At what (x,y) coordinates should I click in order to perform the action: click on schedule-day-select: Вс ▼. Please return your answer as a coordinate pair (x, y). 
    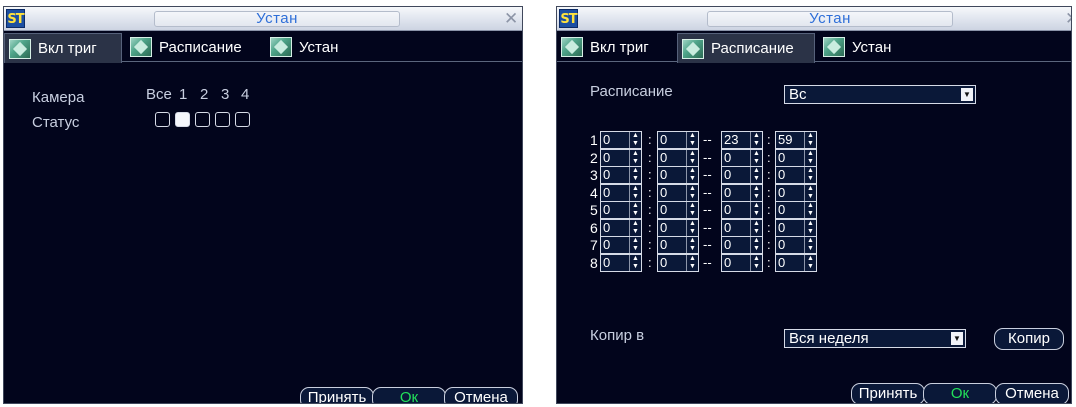
    Looking at the image, I should click on (880, 94).